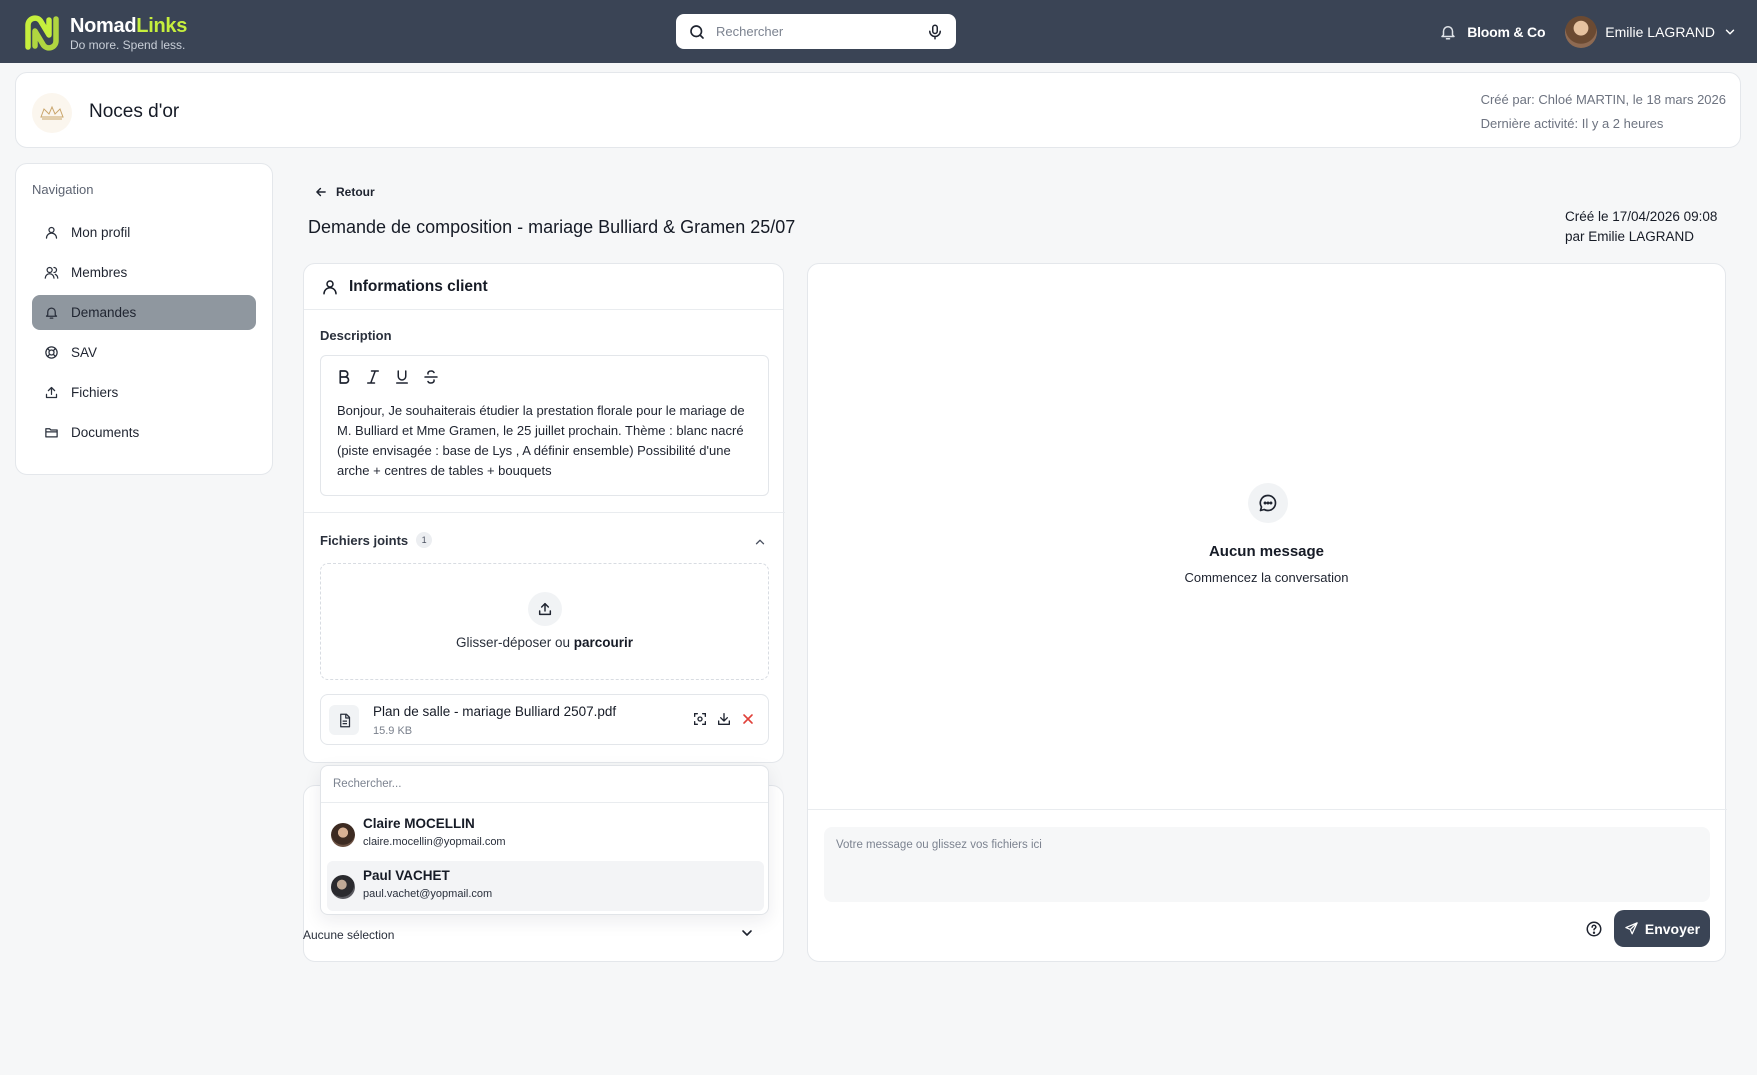 Image resolution: width=1757 pixels, height=1075 pixels. I want to click on browse-link: parcourir, so click(603, 642).